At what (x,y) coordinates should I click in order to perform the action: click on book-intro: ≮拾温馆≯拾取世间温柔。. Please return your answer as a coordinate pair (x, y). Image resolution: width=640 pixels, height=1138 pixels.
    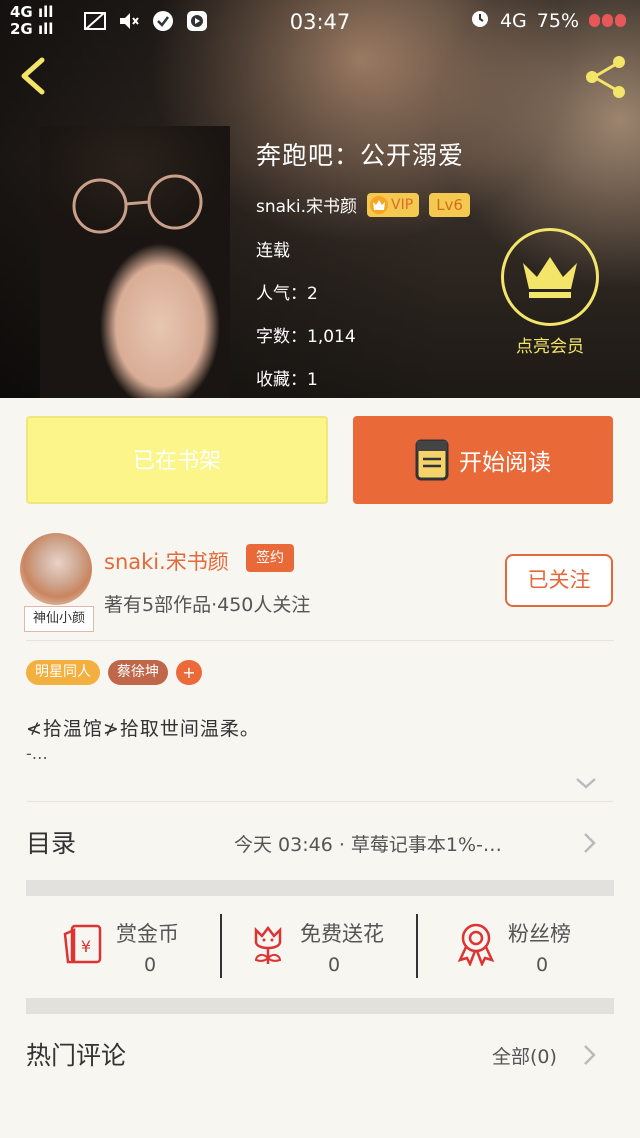
    Looking at the image, I should click on (143, 729).